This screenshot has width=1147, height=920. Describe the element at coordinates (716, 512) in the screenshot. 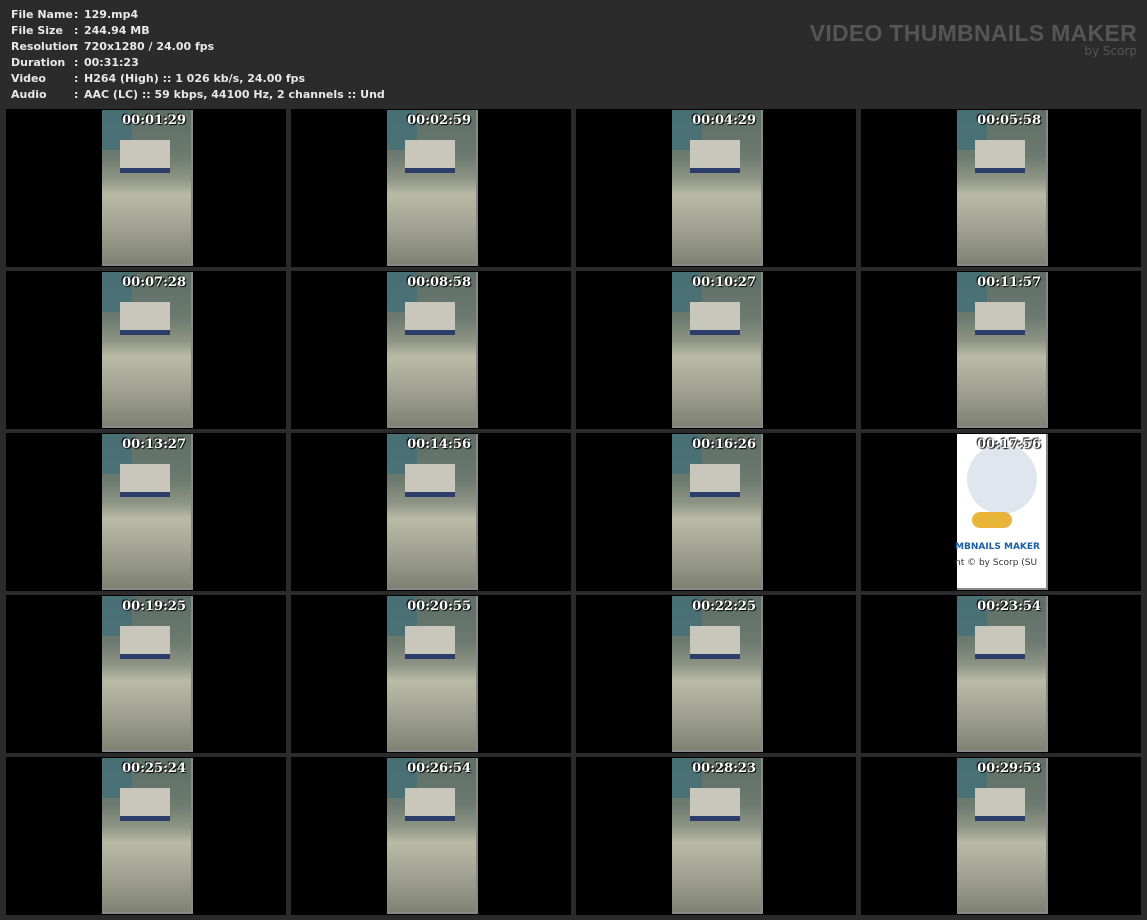

I see `thumbnail-cell: 00:16:26` at that location.